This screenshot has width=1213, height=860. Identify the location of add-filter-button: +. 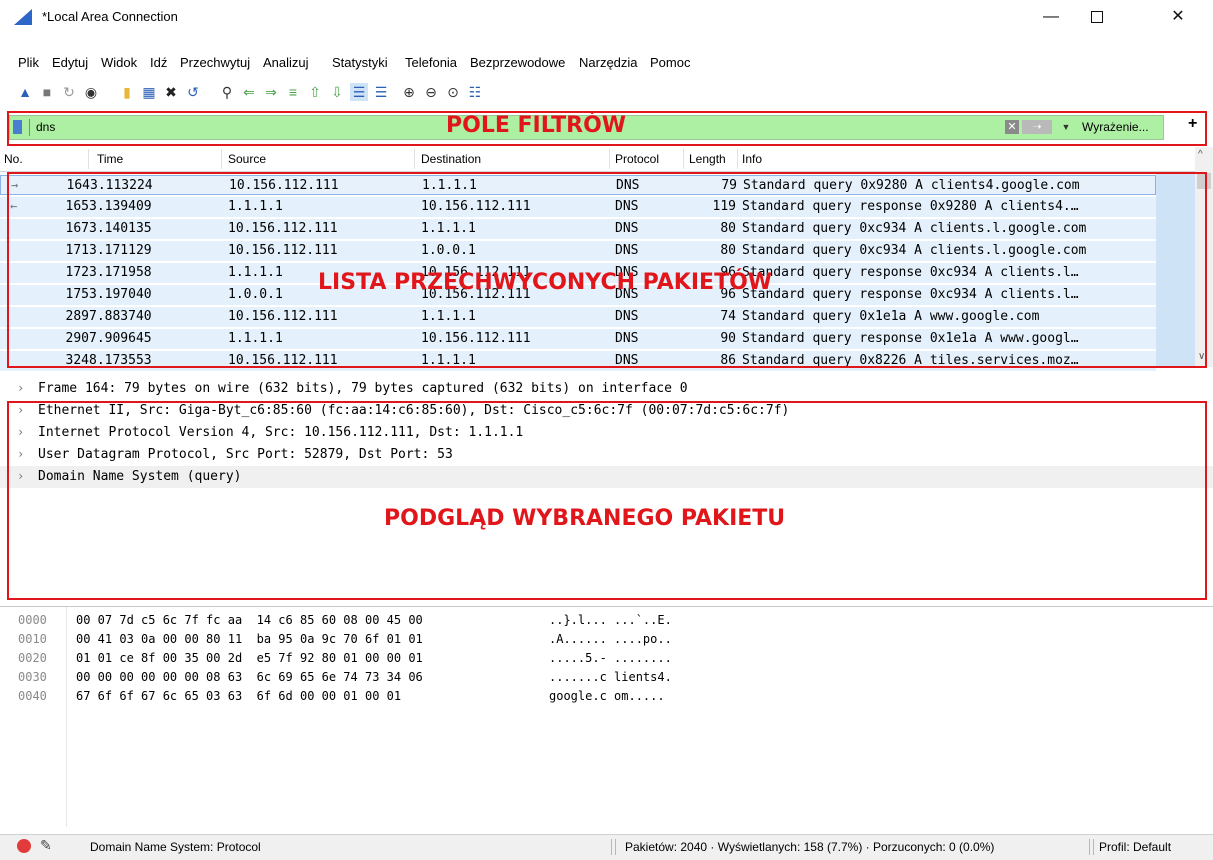
(1192, 124).